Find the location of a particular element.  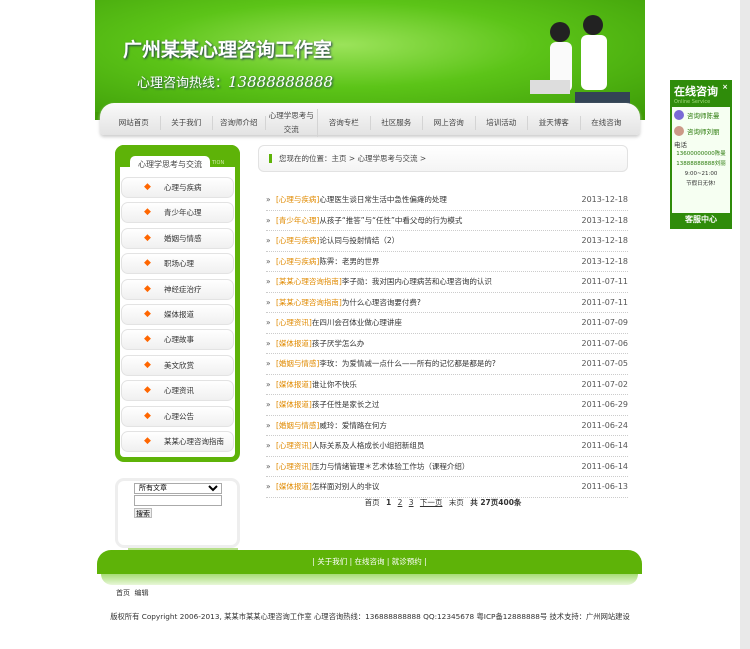

article-title: 为什么心理咨询要付费? is located at coordinates (381, 302).